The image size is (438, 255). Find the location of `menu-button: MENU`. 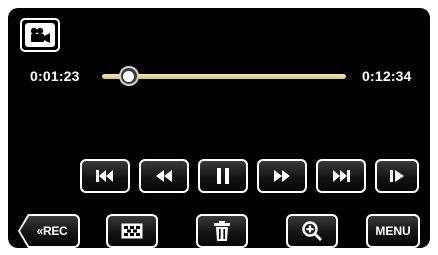

menu-button: MENU is located at coordinates (393, 231).